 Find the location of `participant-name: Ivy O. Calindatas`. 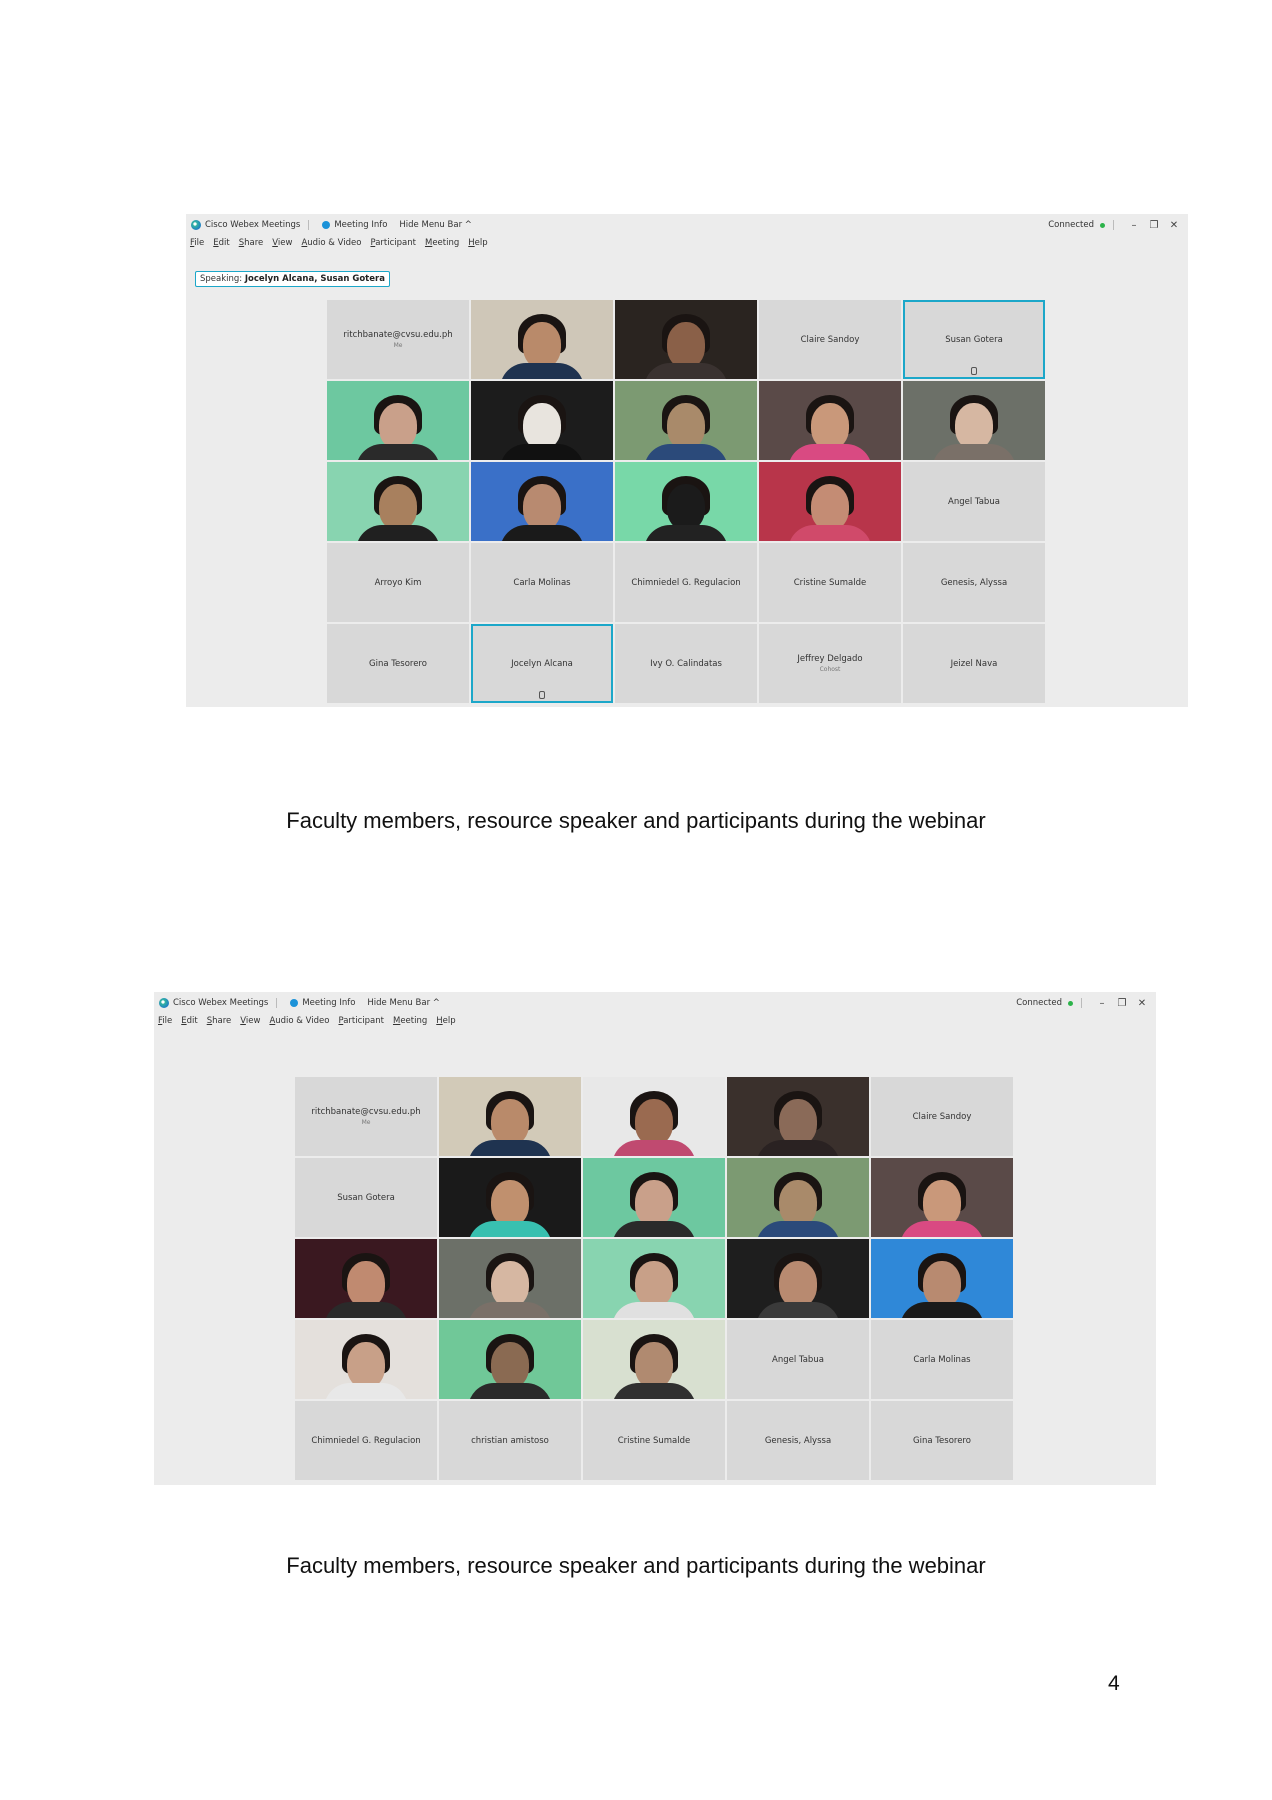

participant-name: Ivy O. Calindatas is located at coordinates (686, 663).